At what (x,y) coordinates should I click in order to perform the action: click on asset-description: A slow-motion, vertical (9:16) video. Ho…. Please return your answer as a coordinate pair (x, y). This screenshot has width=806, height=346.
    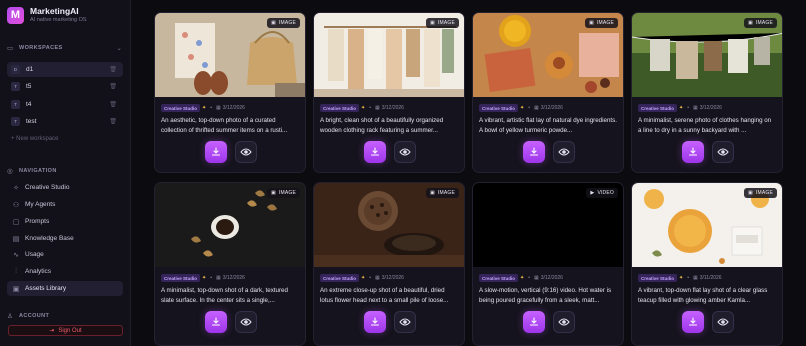
    Looking at the image, I should click on (545, 295).